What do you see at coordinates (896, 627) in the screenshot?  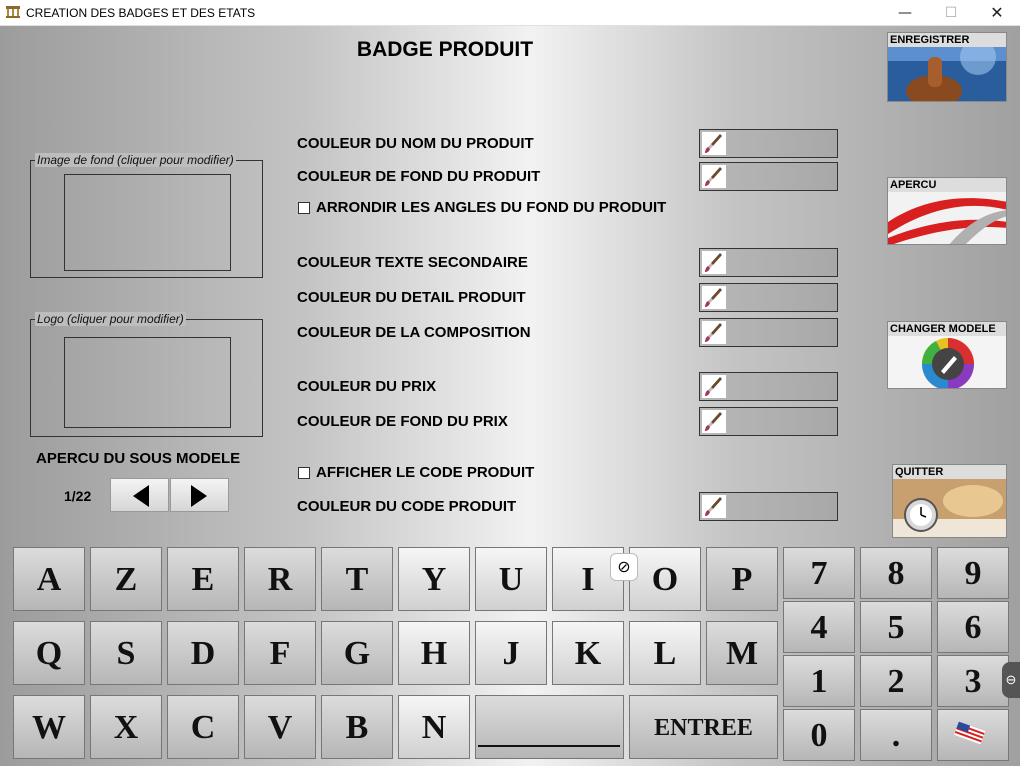 I see `key-5: 5` at bounding box center [896, 627].